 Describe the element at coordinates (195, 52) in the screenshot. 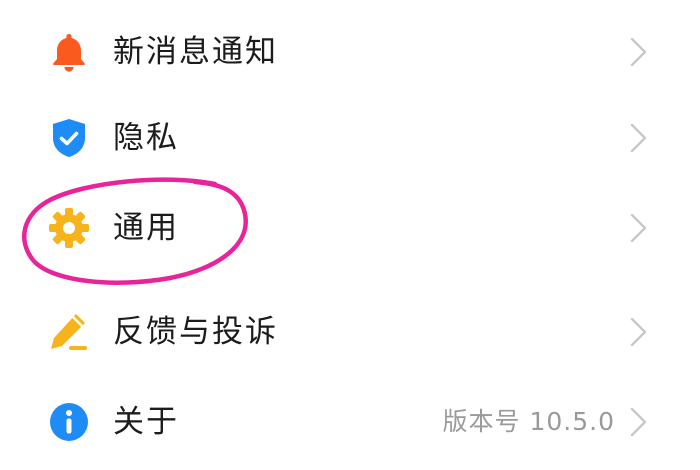

I see `settings-item-label: 新消息通知` at that location.